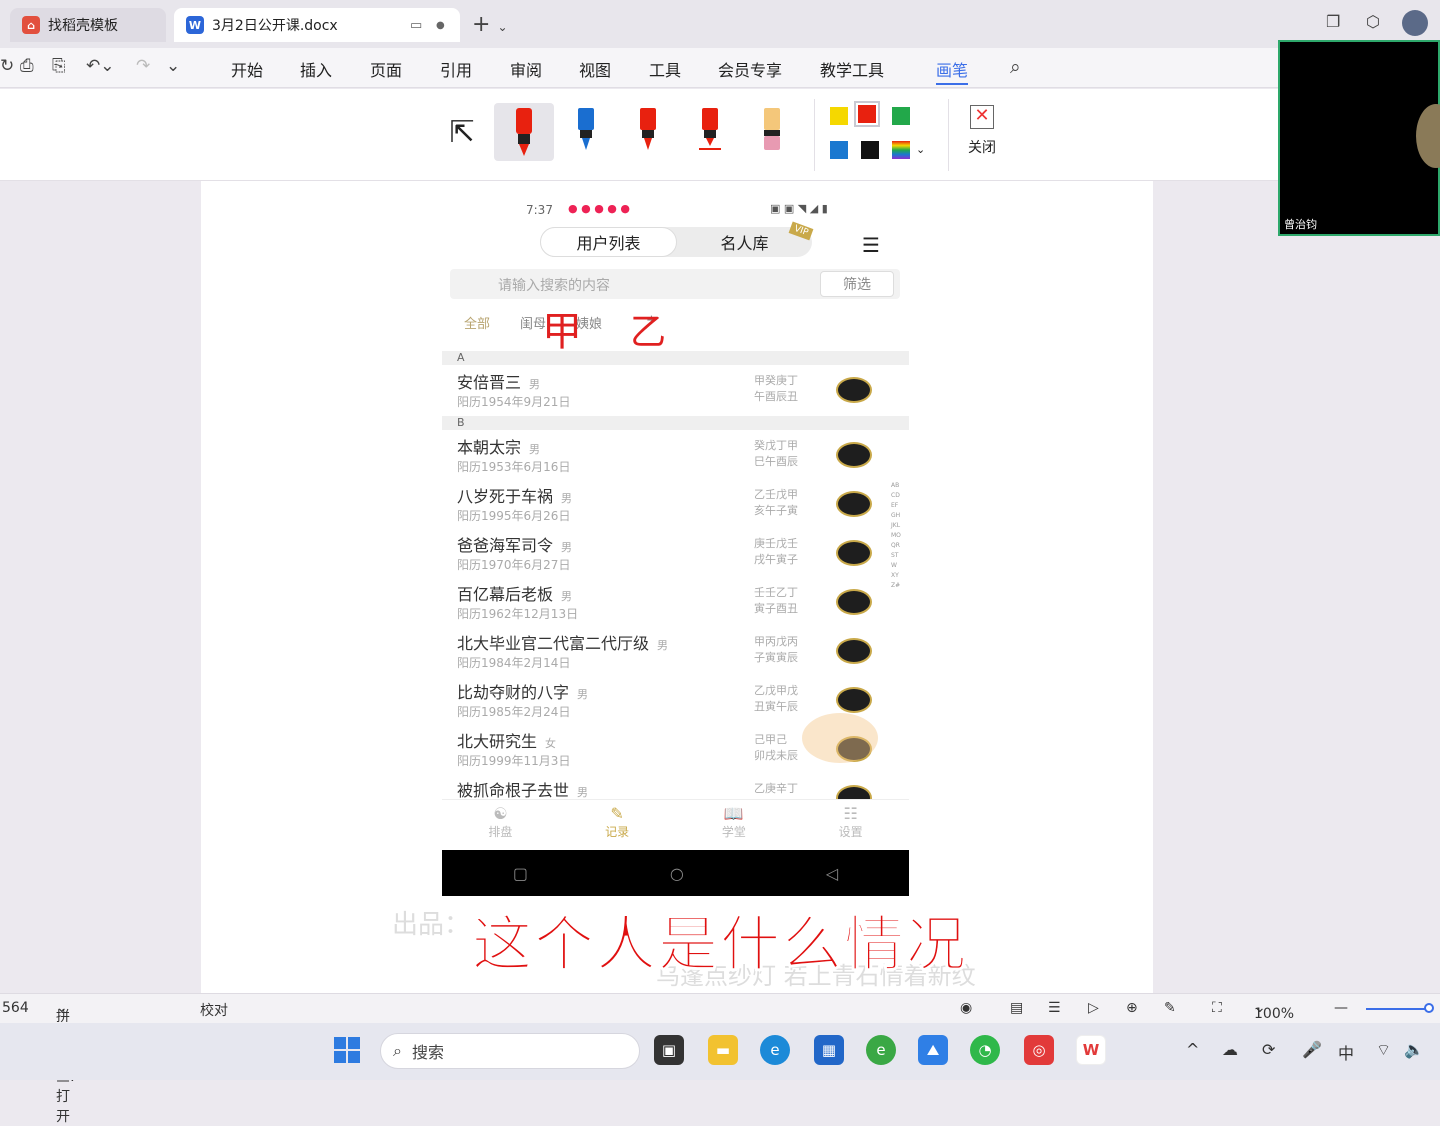 This screenshot has width=1440, height=1126. Describe the element at coordinates (776, 551) in the screenshot. I see `row-bazi: 庚壬戊壬 戌午寅子` at that location.